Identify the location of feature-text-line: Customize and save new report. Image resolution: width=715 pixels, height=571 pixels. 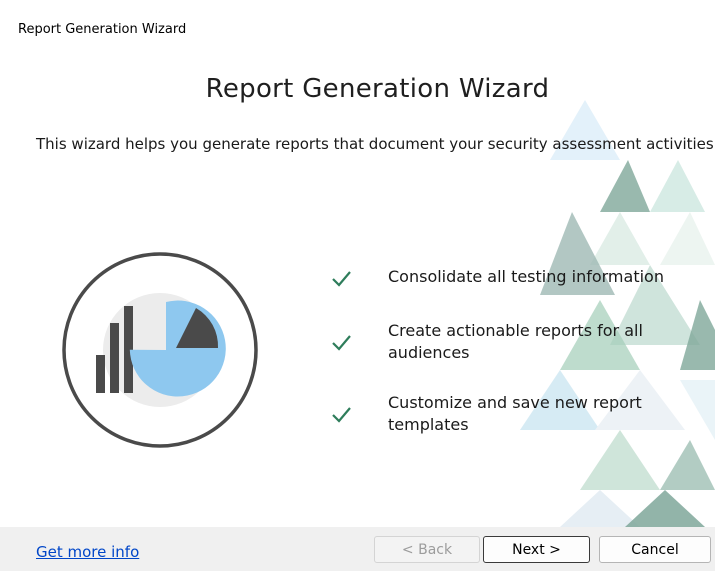
(515, 402).